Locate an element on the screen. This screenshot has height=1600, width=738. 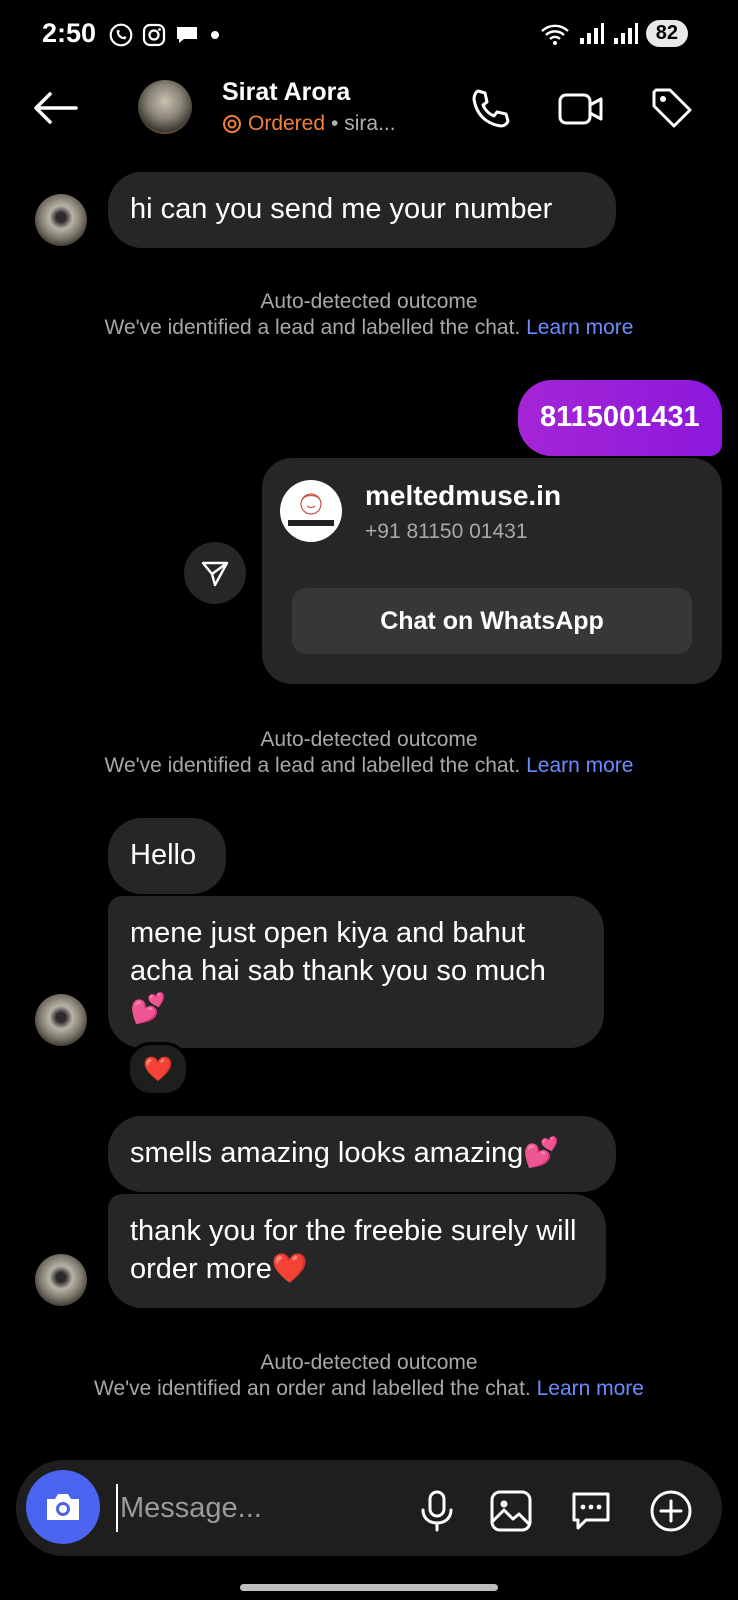
message-bubble: Hello is located at coordinates (167, 856).